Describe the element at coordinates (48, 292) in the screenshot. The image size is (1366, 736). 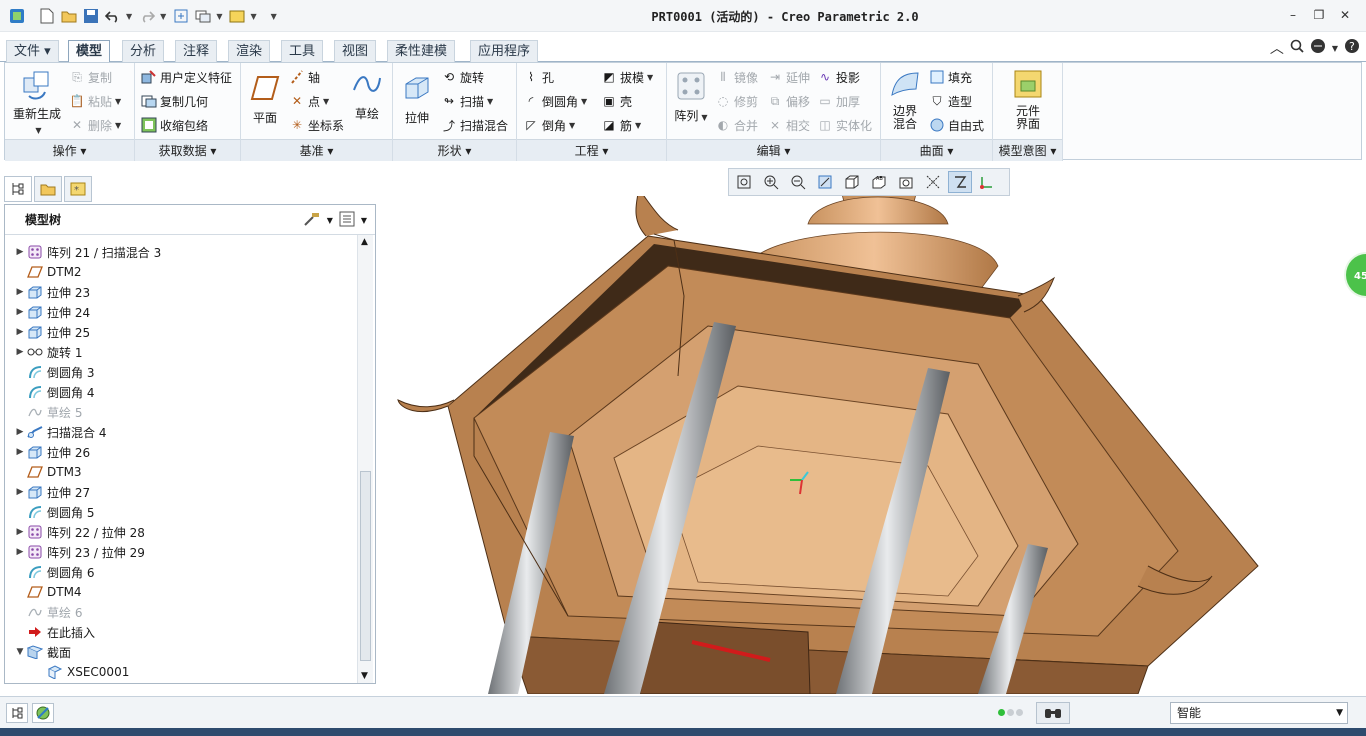
I see `tree-item: ▶ 拉伸 23` at that location.